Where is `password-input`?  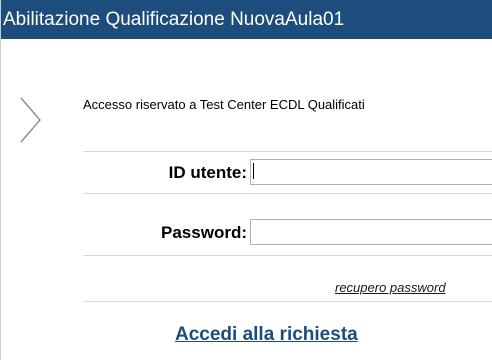
password-input is located at coordinates (371, 232).